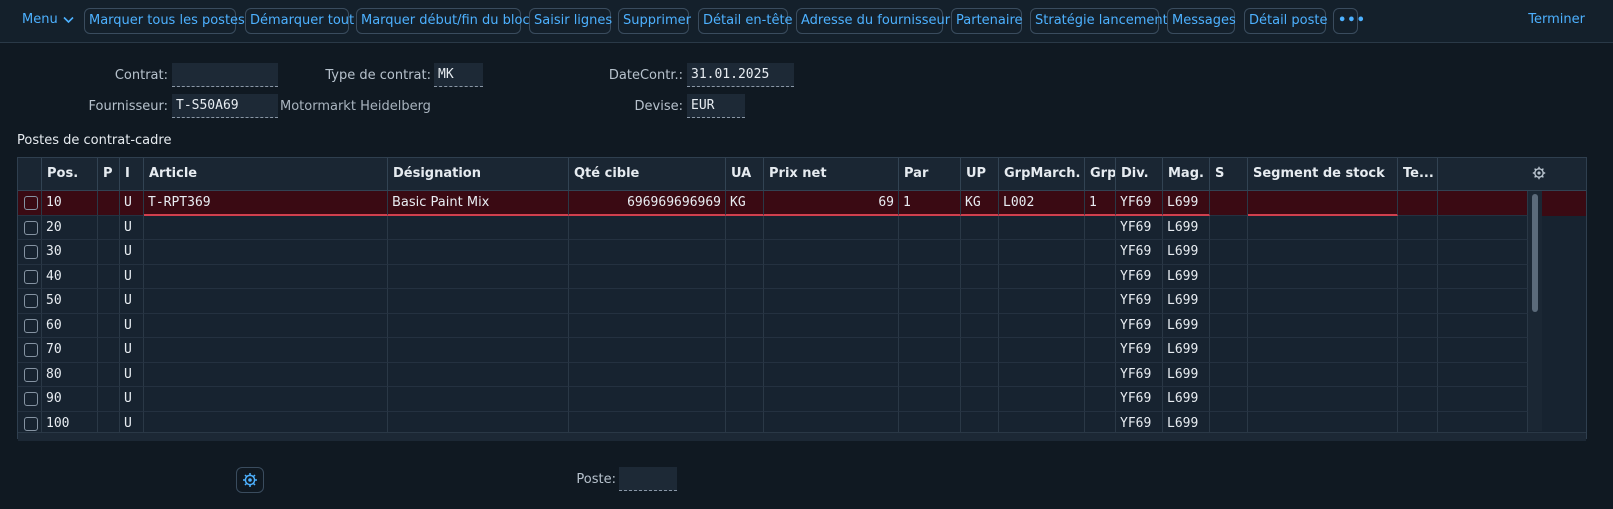 This screenshot has width=1613, height=509. What do you see at coordinates (225, 106) in the screenshot?
I see `vendor-field: T-S50A69` at bounding box center [225, 106].